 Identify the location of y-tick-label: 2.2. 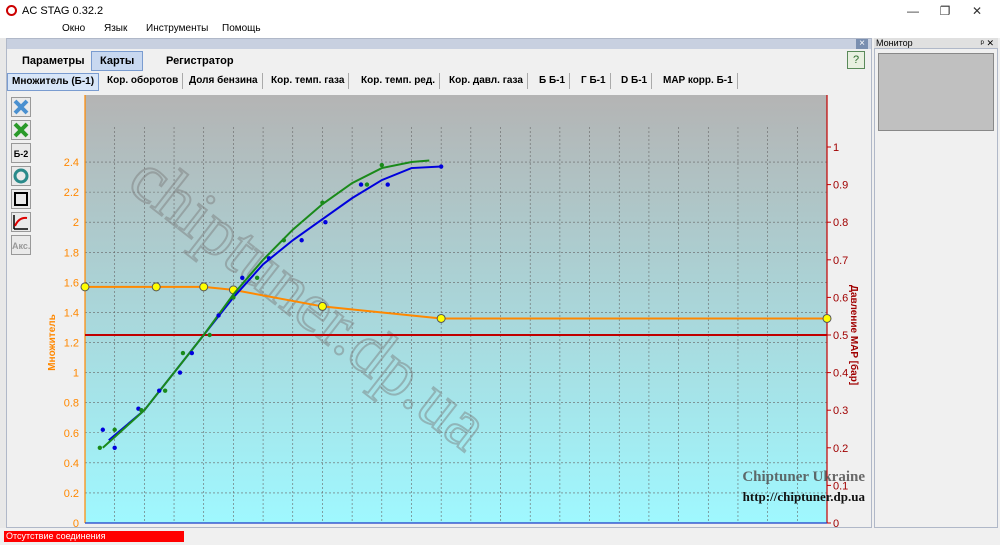
(71, 193).